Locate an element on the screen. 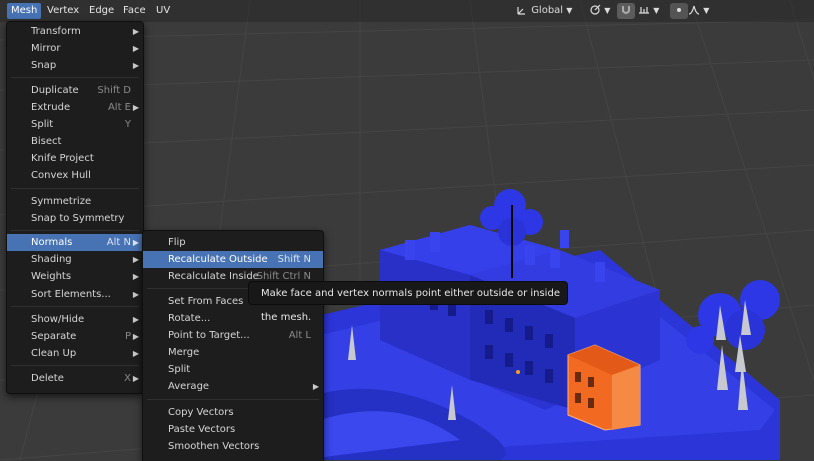  transform-orientation-icon is located at coordinates (521, 11).